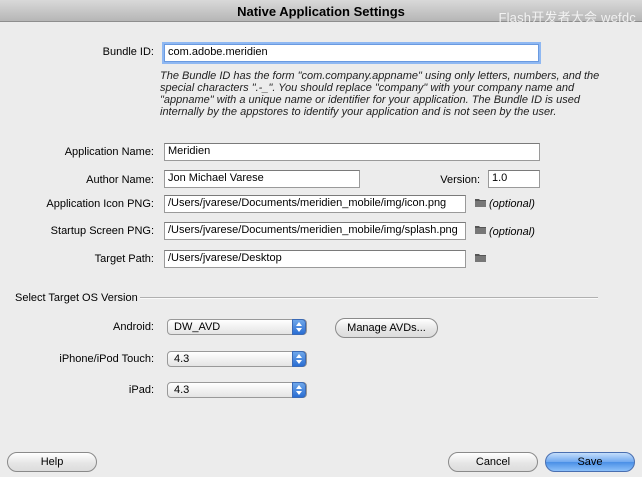 The image size is (642, 477). Describe the element at coordinates (52, 462) in the screenshot. I see `help-button: Help` at that location.